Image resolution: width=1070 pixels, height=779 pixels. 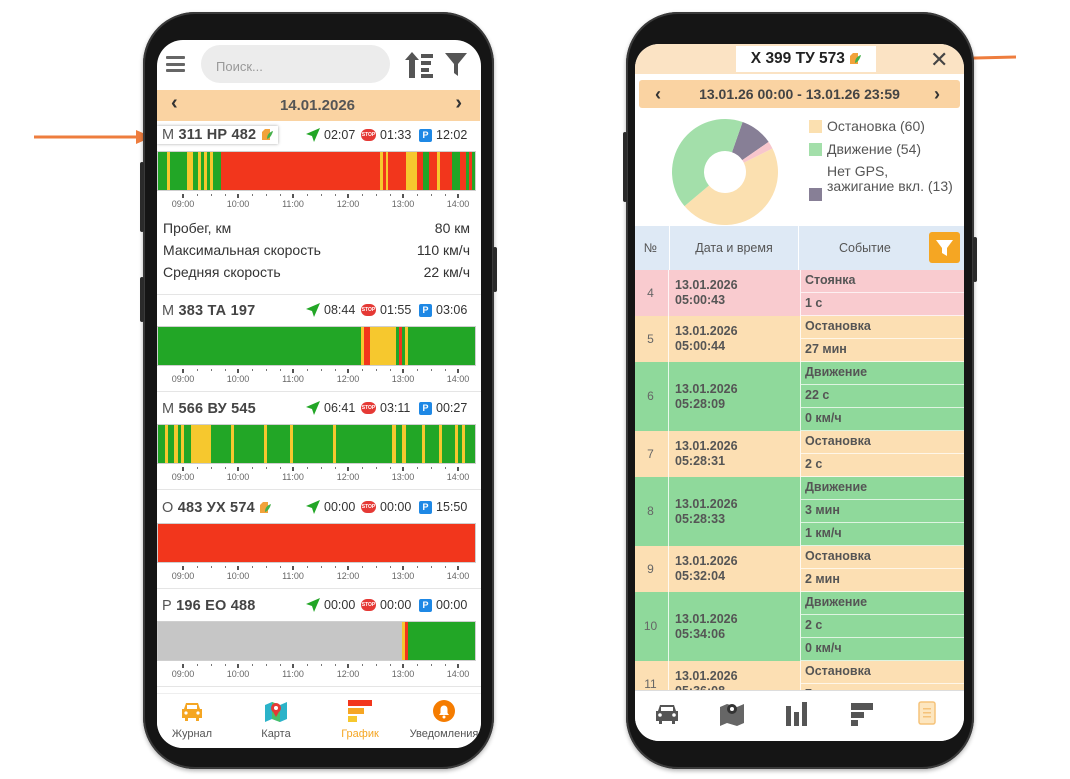 I want to click on event-text: Стоянка, so click(x=882, y=281).